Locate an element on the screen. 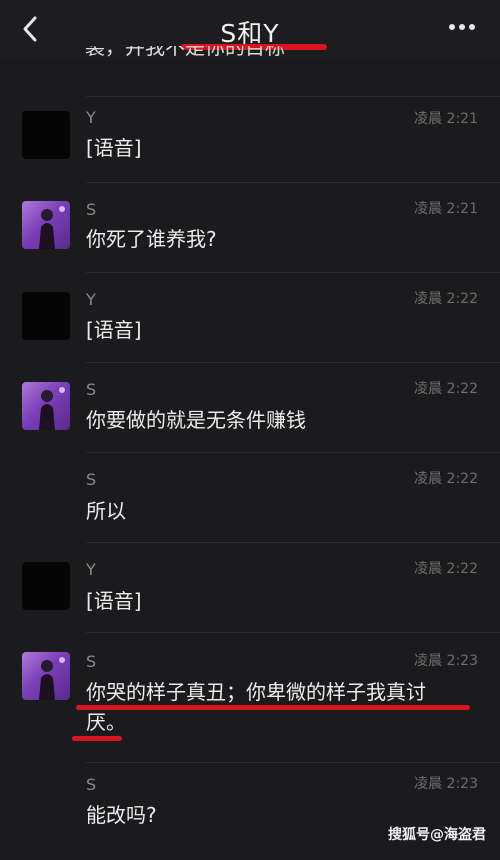 Image resolution: width=500 pixels, height=860 pixels. message-text: 所以 is located at coordinates (281, 511).